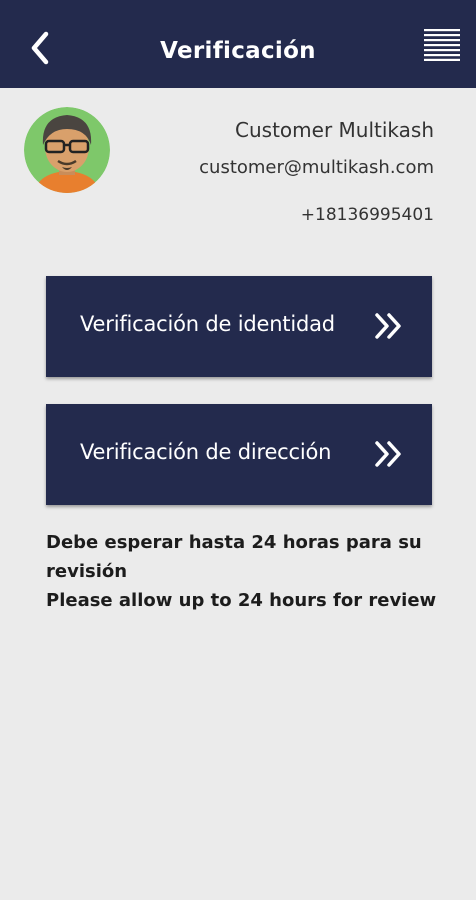  Describe the element at coordinates (238, 51) in the screenshot. I see `page-title: Verificación` at that location.